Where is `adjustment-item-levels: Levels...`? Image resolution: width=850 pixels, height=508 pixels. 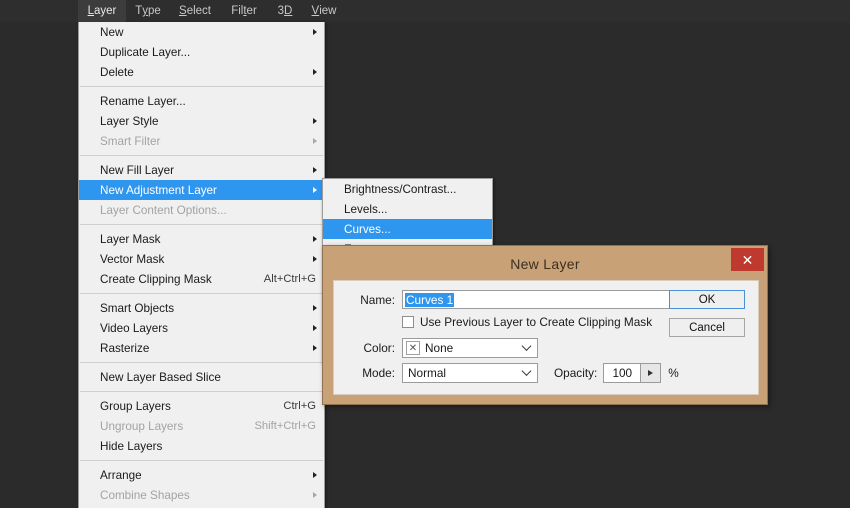
adjustment-item-levels: Levels... is located at coordinates (407, 209).